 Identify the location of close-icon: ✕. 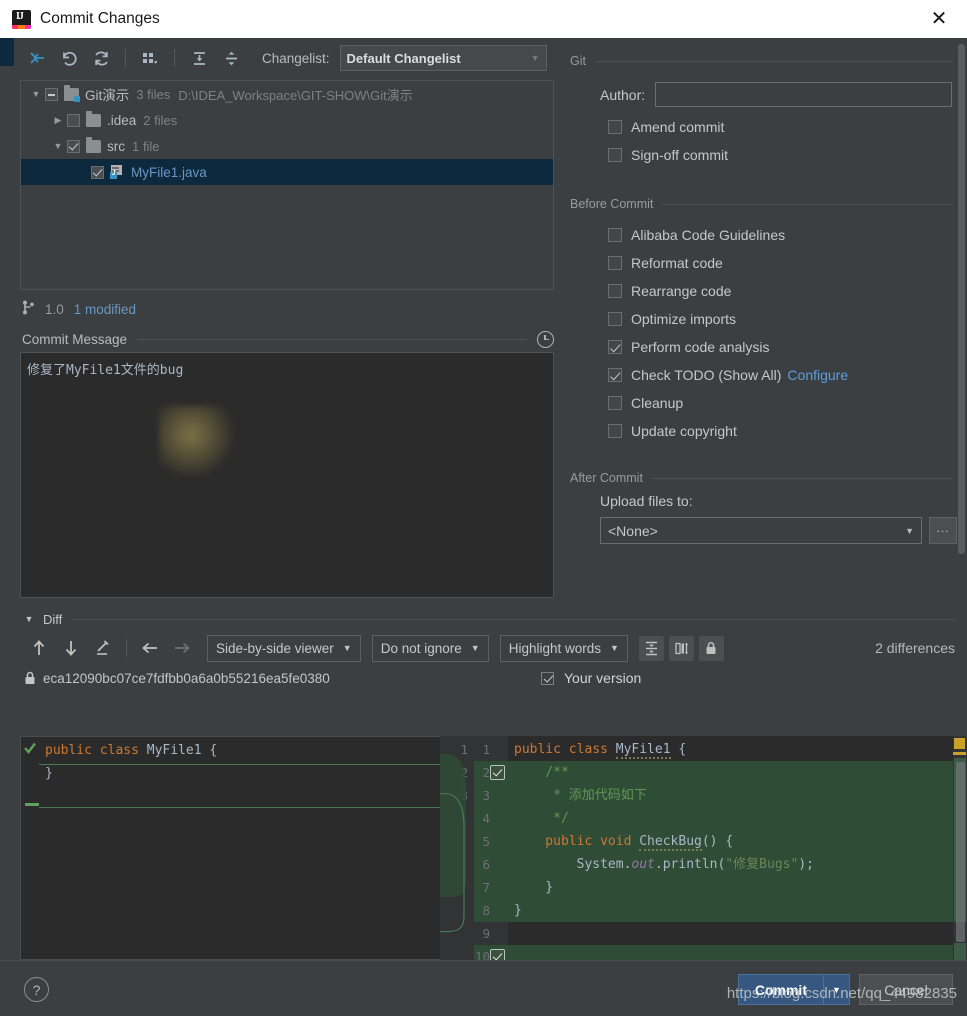
(939, 19).